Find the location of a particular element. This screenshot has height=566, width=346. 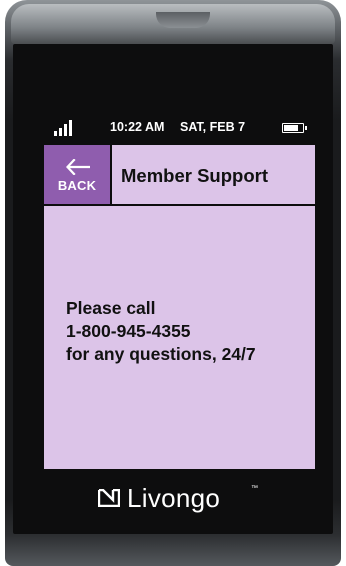

back-button: BACK is located at coordinates (78, 175).